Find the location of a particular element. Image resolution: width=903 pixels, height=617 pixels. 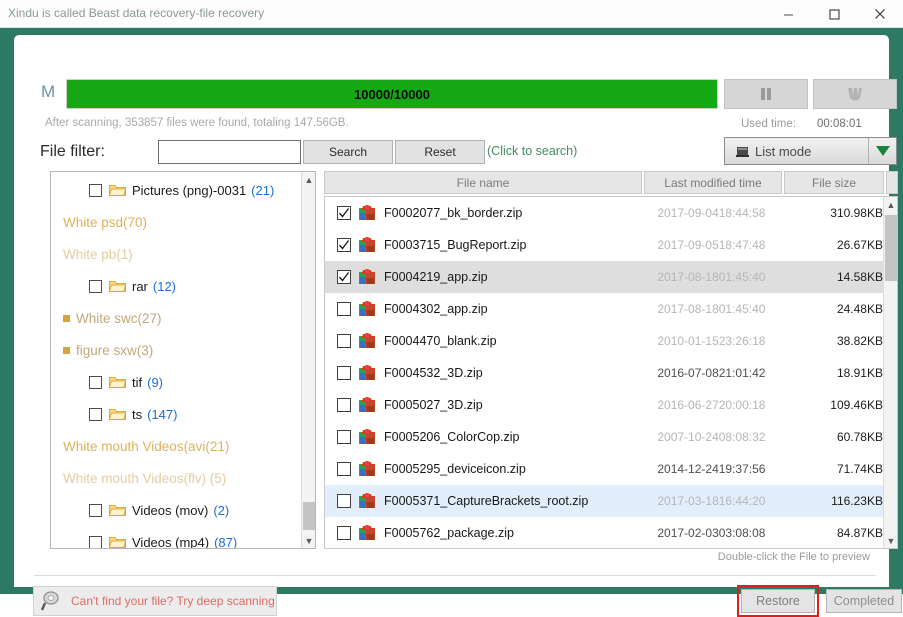

tree-scrollbar: ▲ ▼ is located at coordinates (308, 360).